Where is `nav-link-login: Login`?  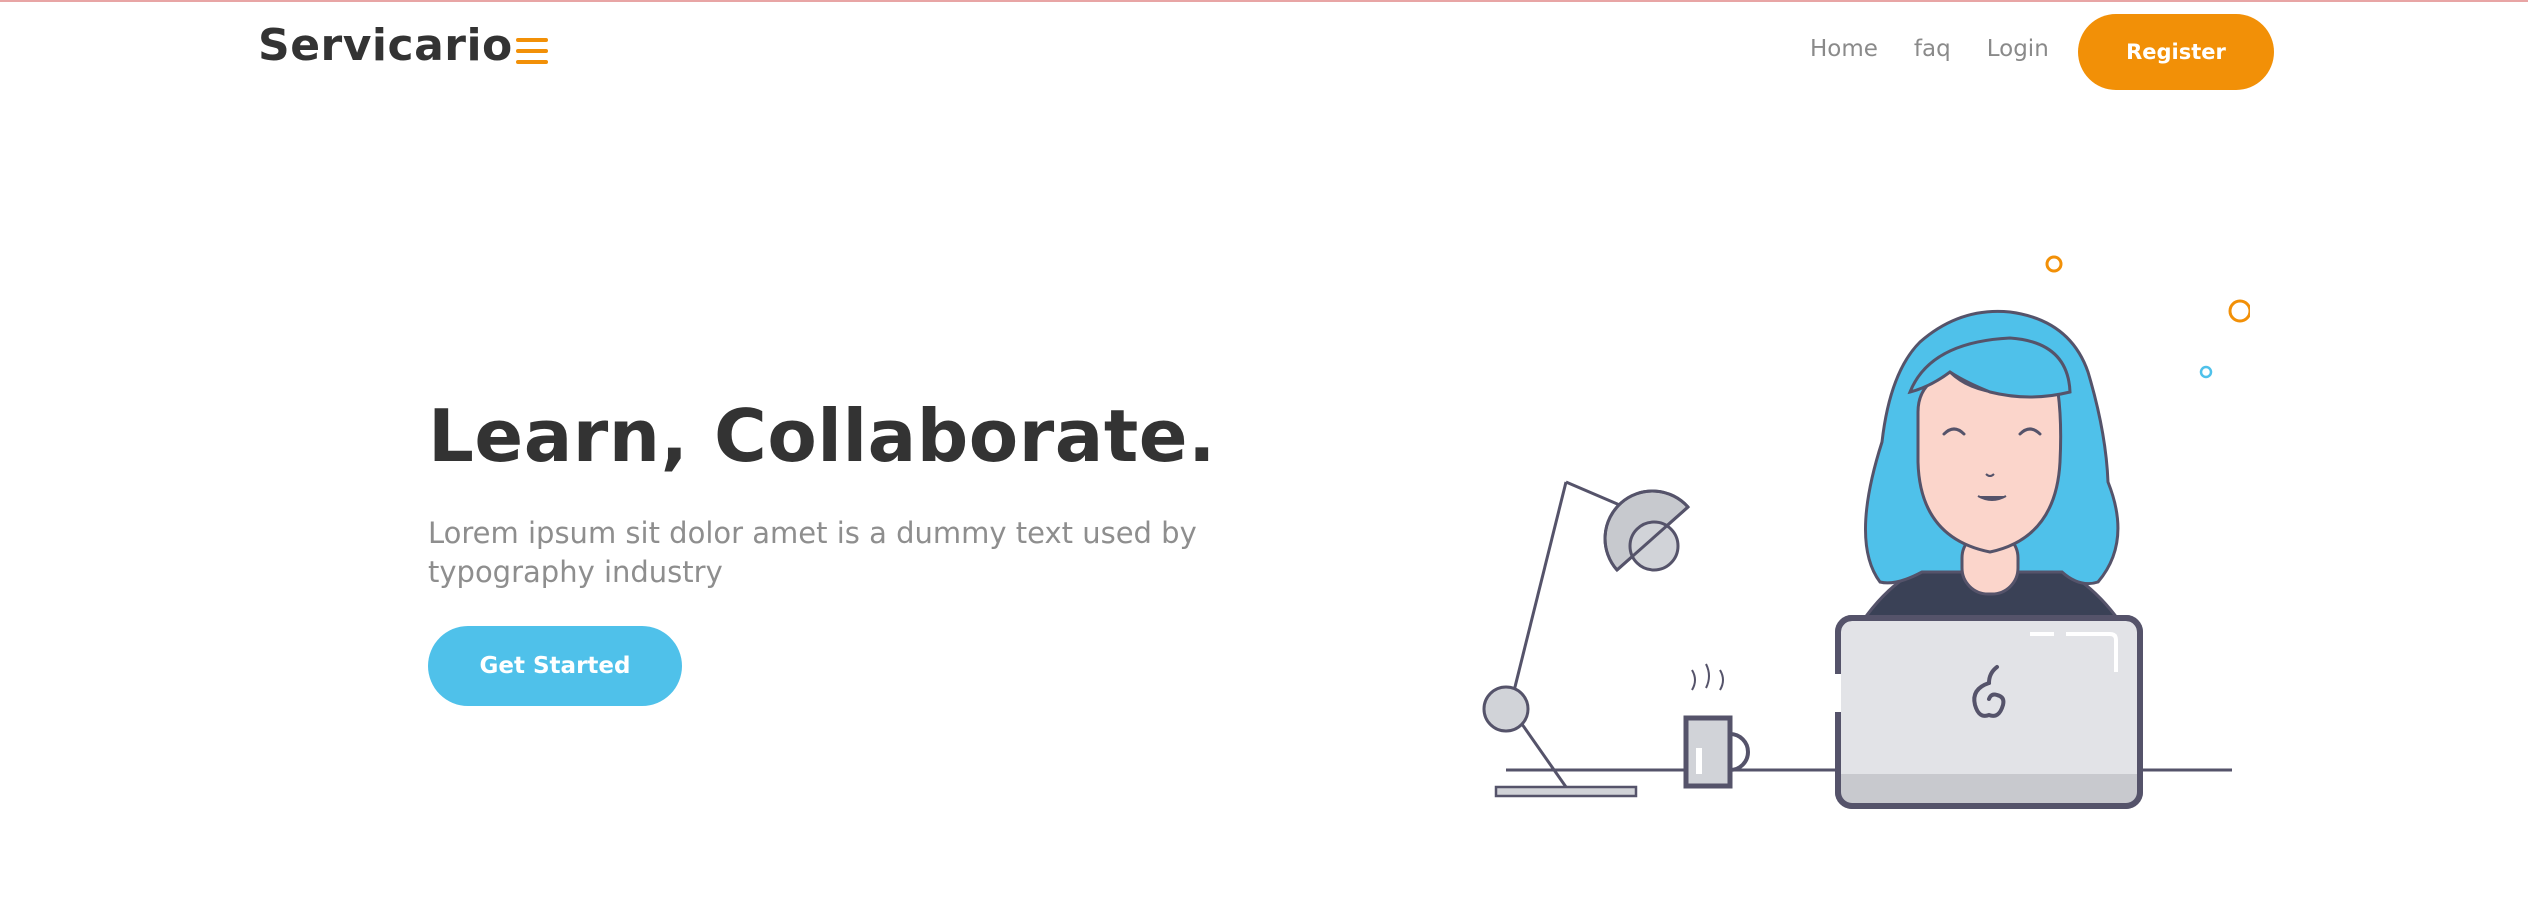
nav-link-login: Login is located at coordinates (2018, 49).